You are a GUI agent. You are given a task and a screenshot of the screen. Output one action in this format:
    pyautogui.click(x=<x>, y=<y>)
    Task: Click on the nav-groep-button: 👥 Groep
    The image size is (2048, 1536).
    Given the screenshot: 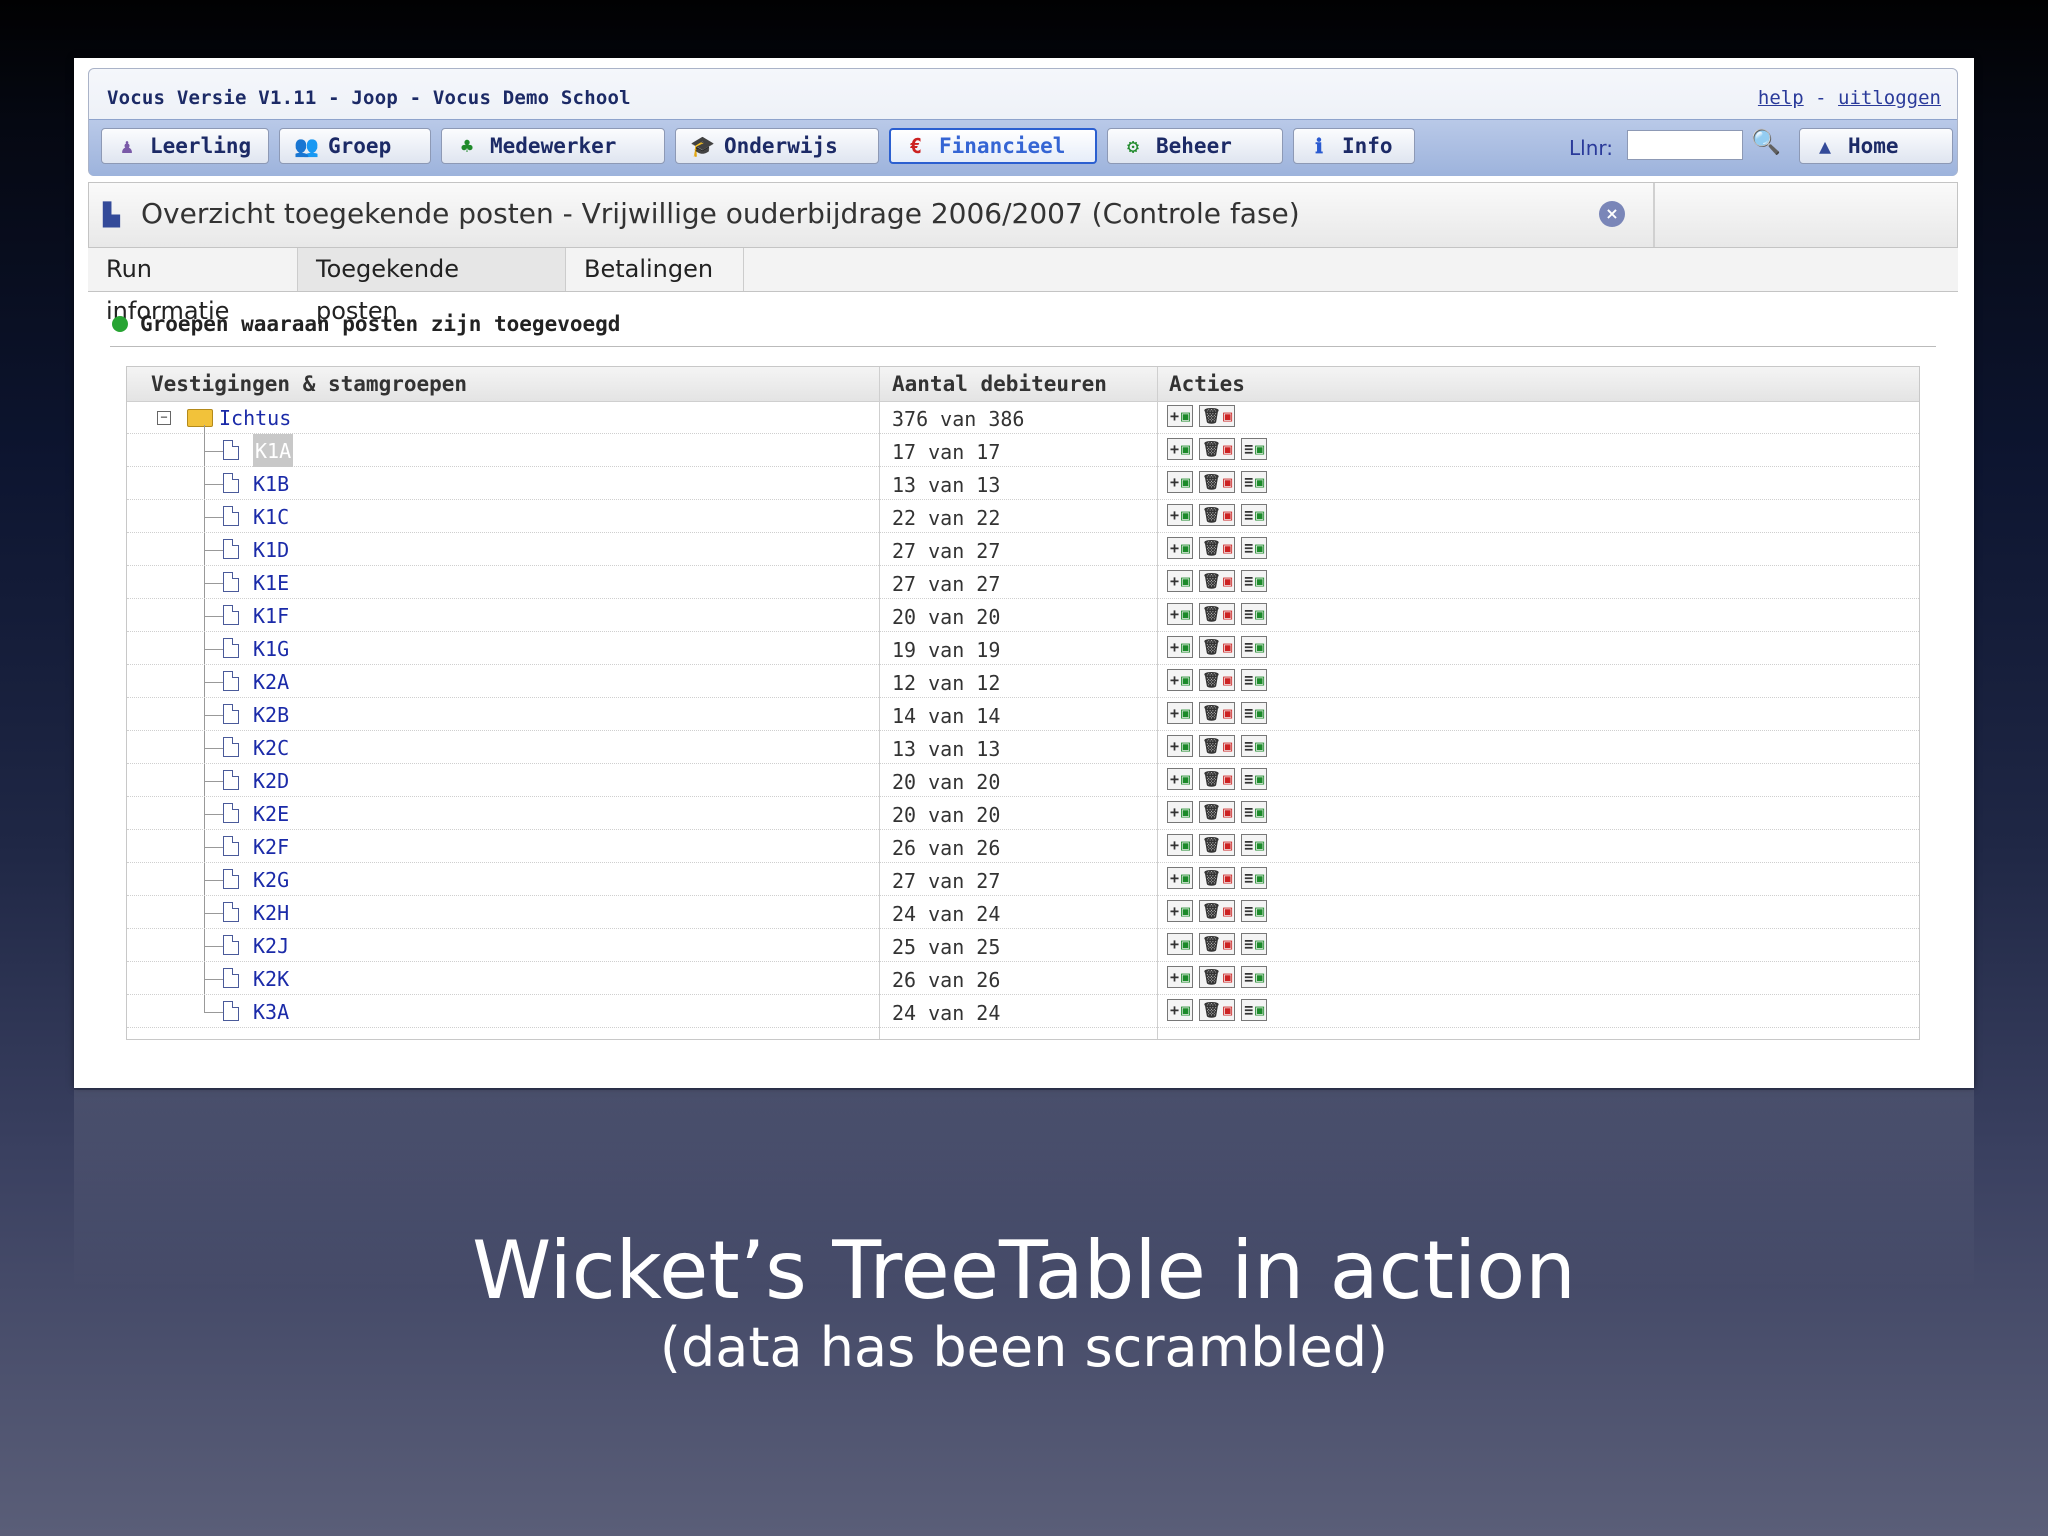 What is the action you would take?
    pyautogui.click(x=355, y=146)
    